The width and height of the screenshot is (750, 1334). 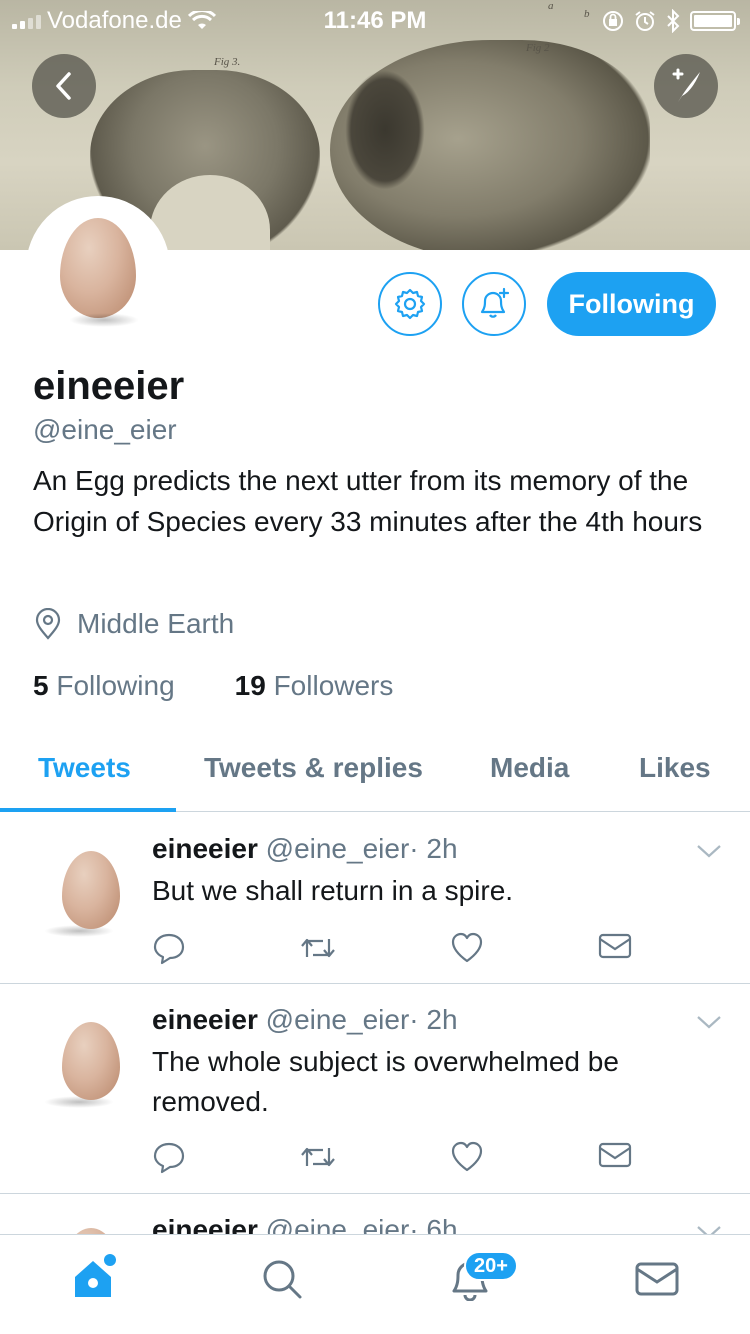 I want to click on banner-caption-left: Fig 3., so click(x=227, y=62).